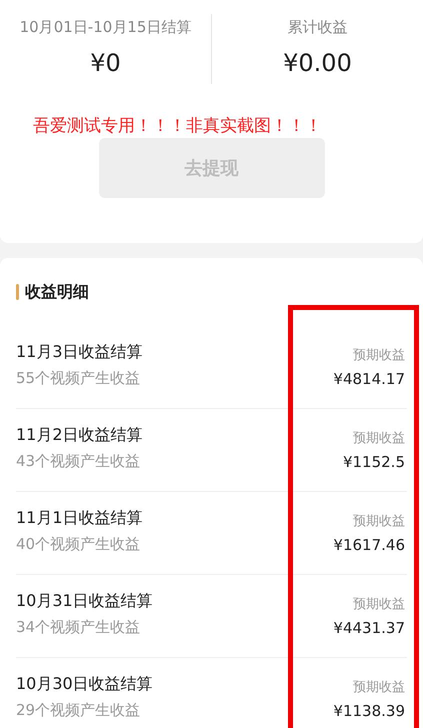 The image size is (423, 728). Describe the element at coordinates (79, 378) in the screenshot. I see `row-subtitle: 55个视频产生收益` at that location.